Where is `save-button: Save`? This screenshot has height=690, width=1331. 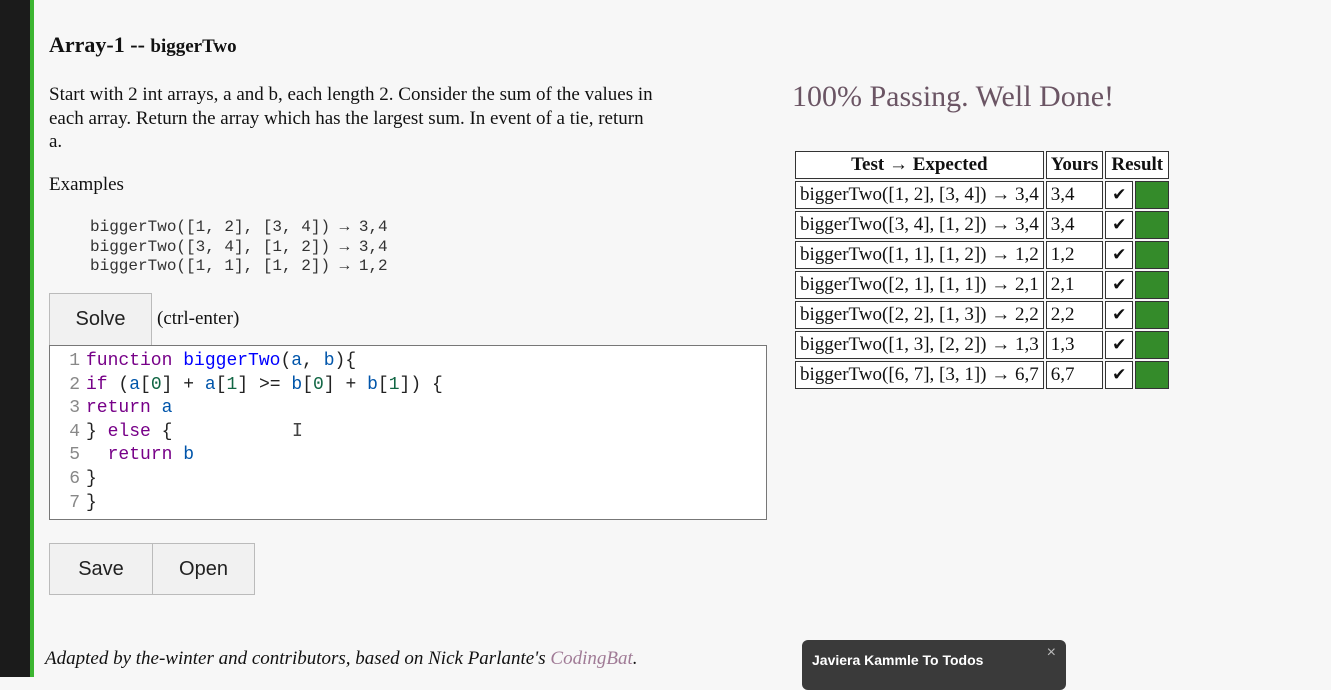 save-button: Save is located at coordinates (101, 569).